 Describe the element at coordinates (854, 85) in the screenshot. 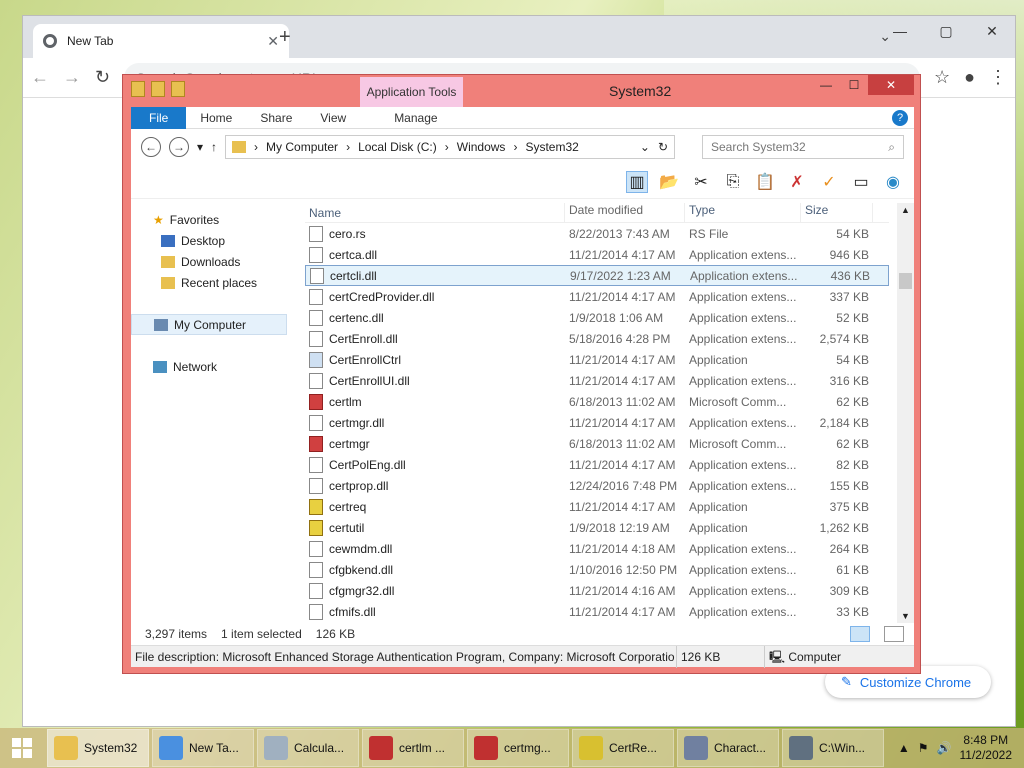

I see `maximize-button: ☐` at that location.